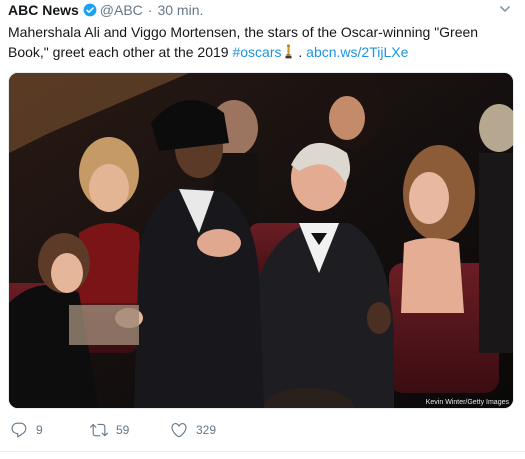 Image resolution: width=525 pixels, height=459 pixels. What do you see at coordinates (123, 430) in the screenshot?
I see `retweet-count: 59` at bounding box center [123, 430].